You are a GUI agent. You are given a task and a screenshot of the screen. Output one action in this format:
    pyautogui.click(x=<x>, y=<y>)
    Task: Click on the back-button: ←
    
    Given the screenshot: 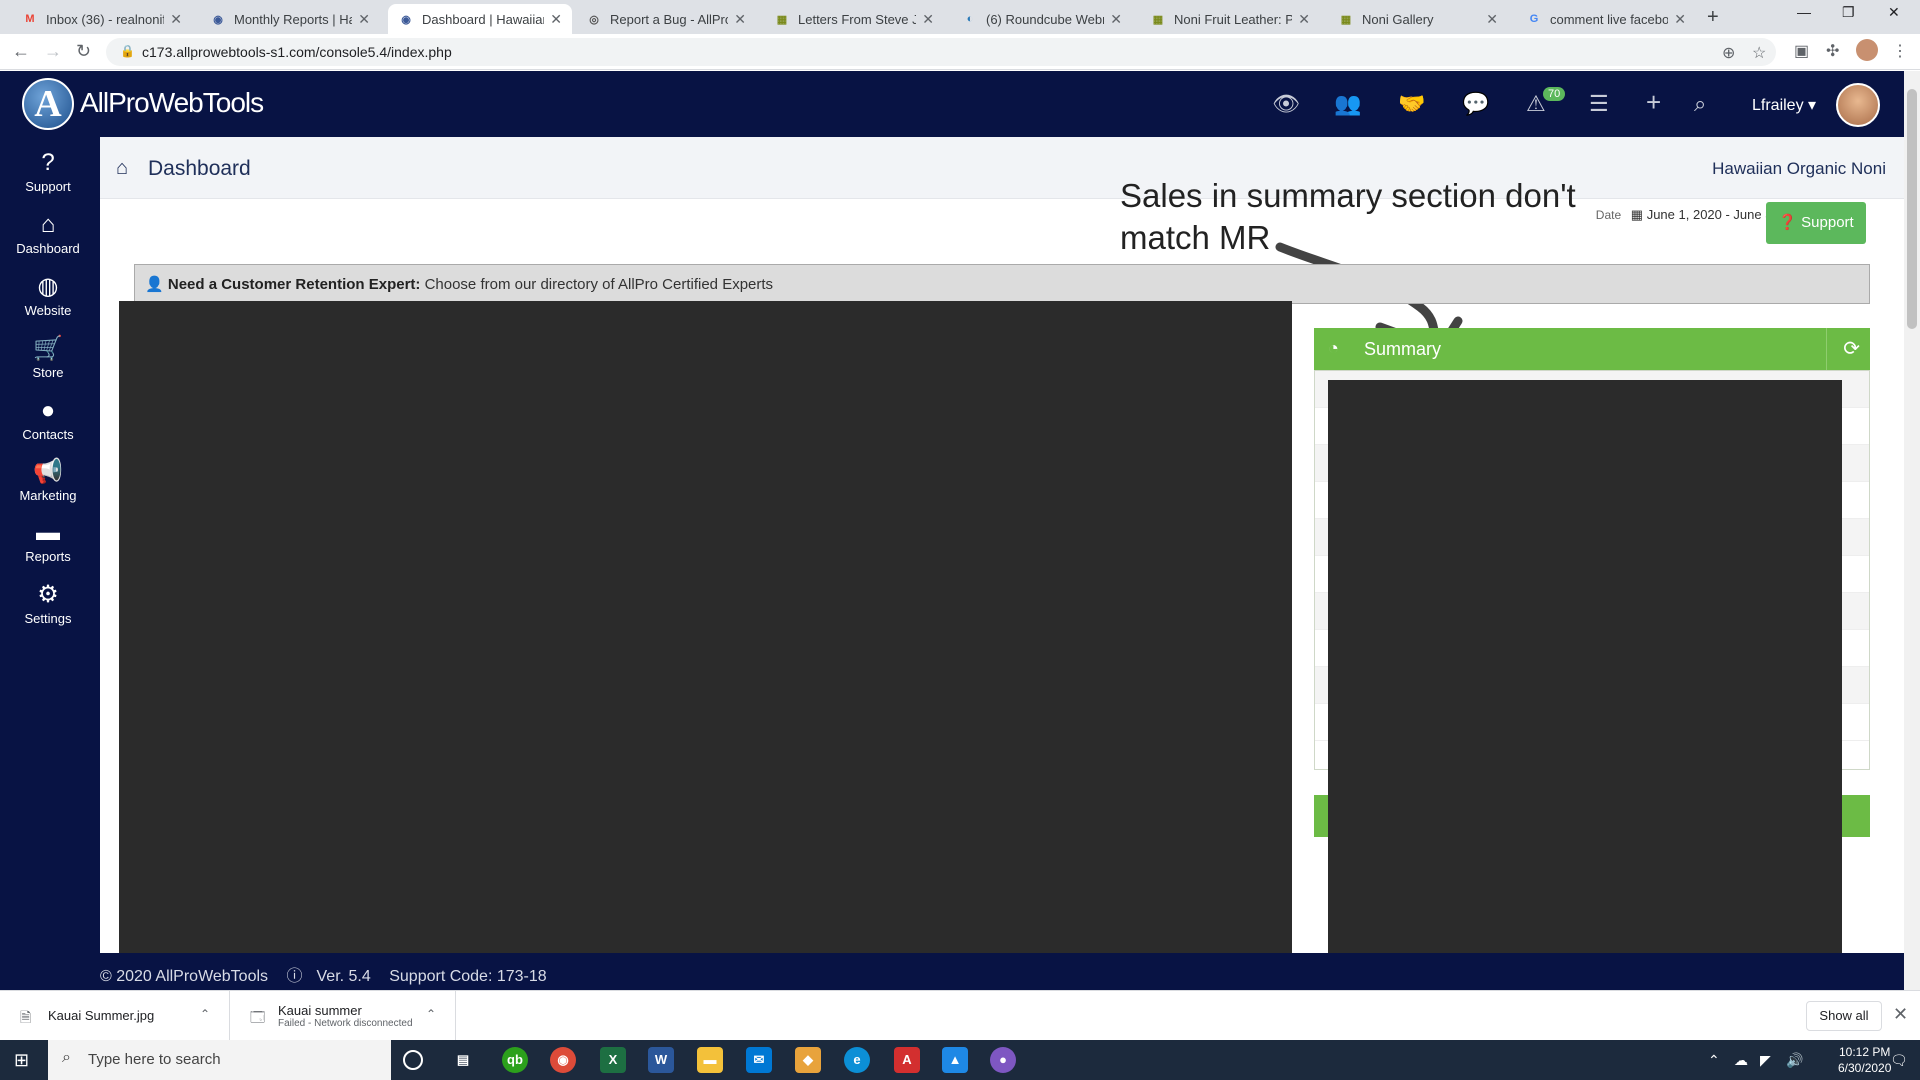 What is the action you would take?
    pyautogui.click(x=21, y=51)
    